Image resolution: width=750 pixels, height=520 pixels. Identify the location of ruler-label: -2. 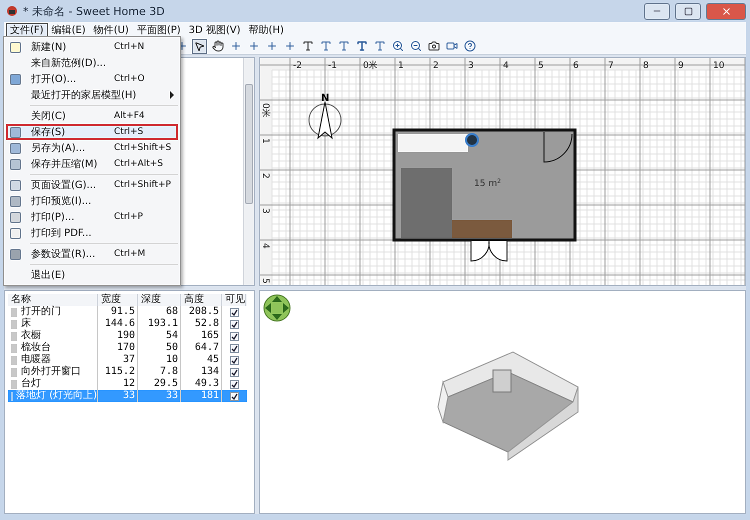
(297, 66).